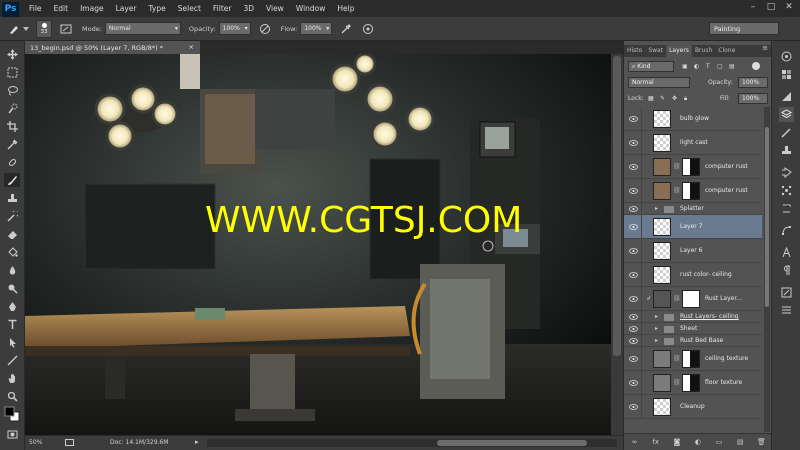 Image resolution: width=800 pixels, height=450 pixels. Describe the element at coordinates (12, 198) in the screenshot. I see `clone-stamp-tool-icon` at that location.